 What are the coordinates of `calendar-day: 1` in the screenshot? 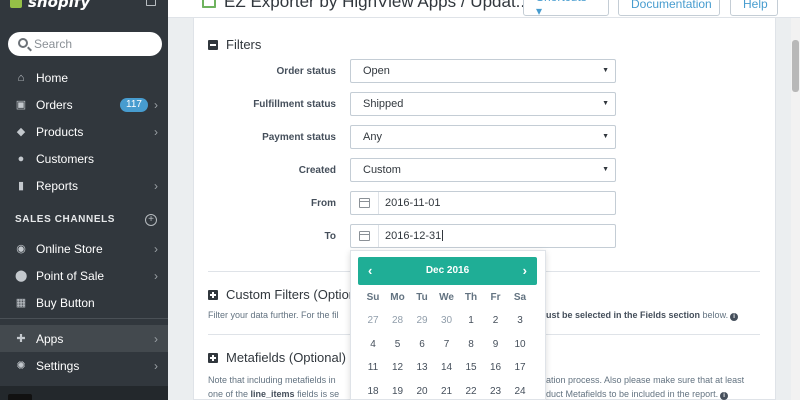 It's located at (471, 320).